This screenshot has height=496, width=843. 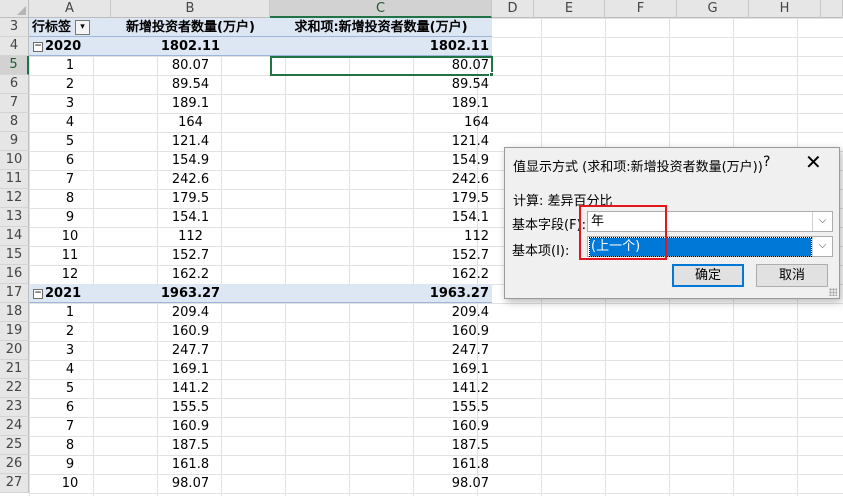 I want to click on cell-value-c: 169.1, so click(x=381, y=369).